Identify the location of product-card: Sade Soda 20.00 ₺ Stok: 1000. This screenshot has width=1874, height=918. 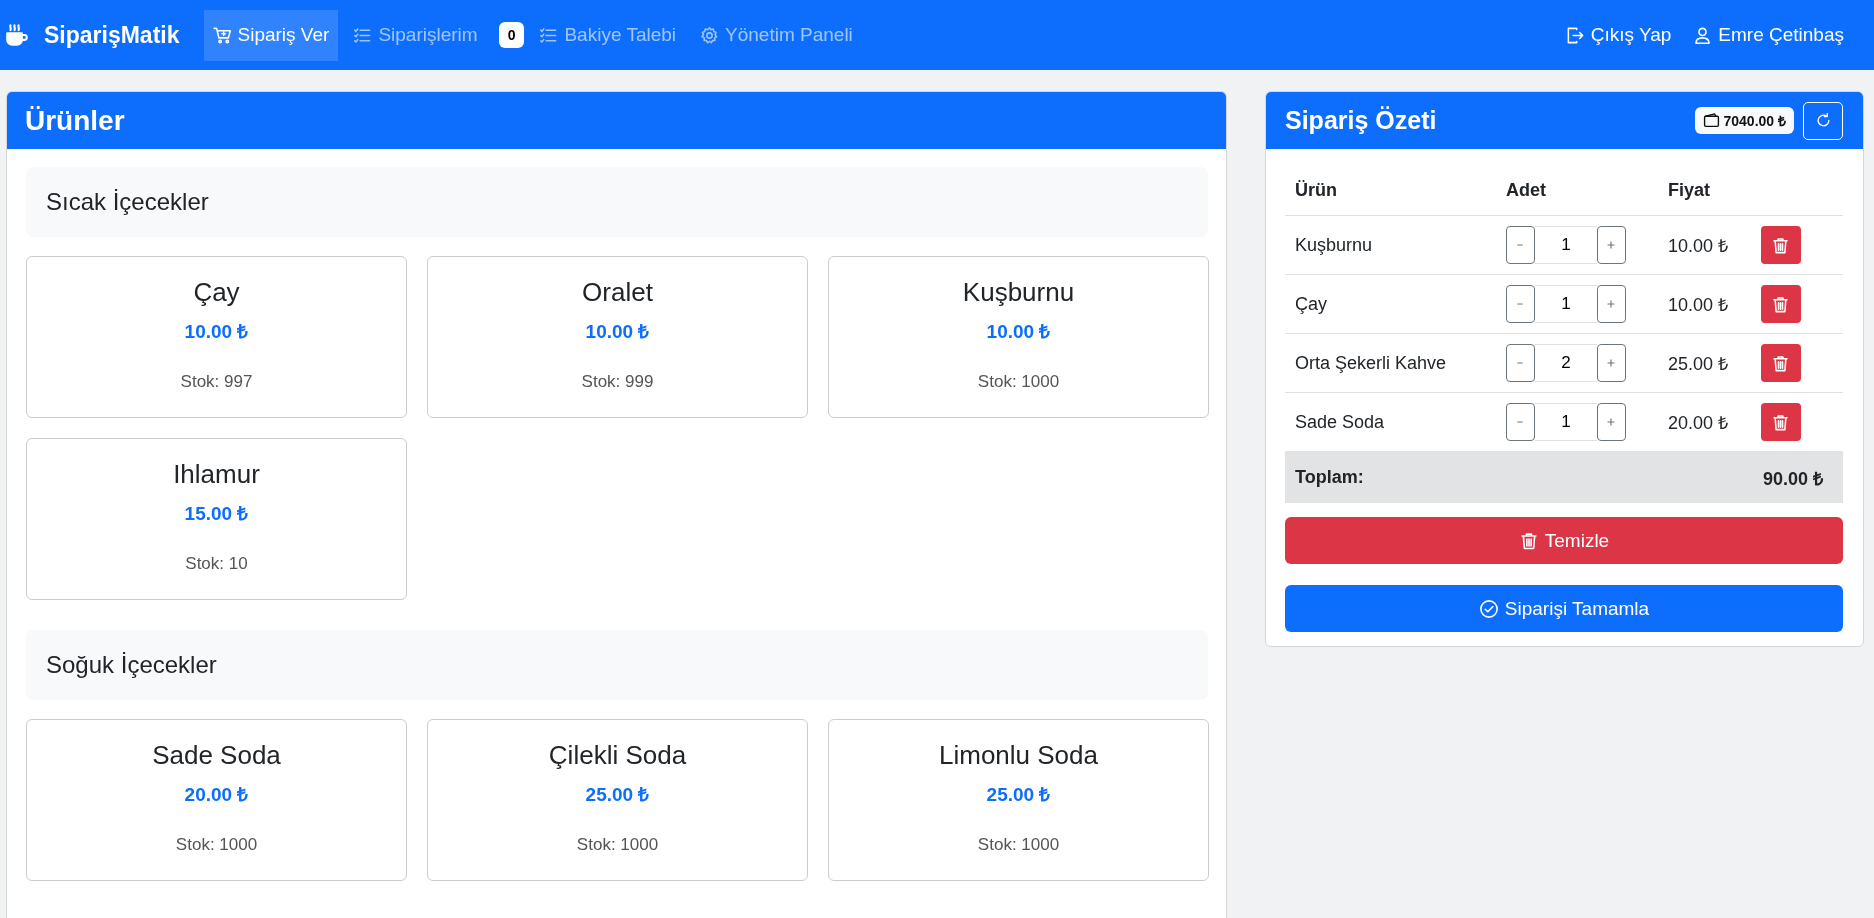
(216, 800).